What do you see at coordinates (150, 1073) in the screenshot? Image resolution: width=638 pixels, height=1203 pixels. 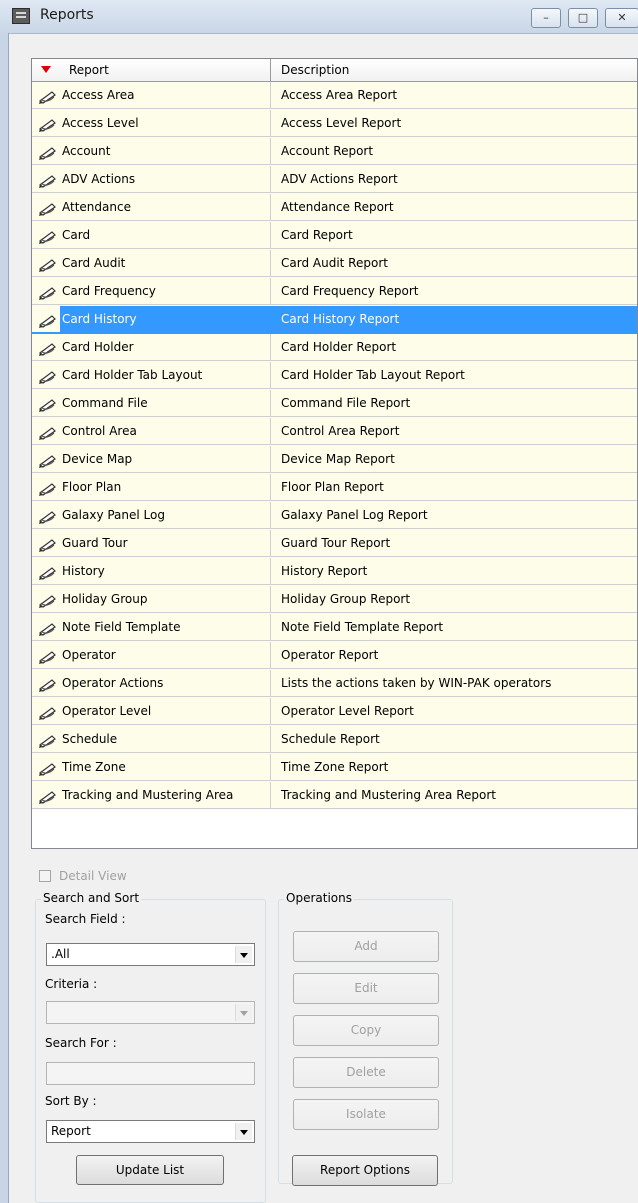 I see `search-for-input` at bounding box center [150, 1073].